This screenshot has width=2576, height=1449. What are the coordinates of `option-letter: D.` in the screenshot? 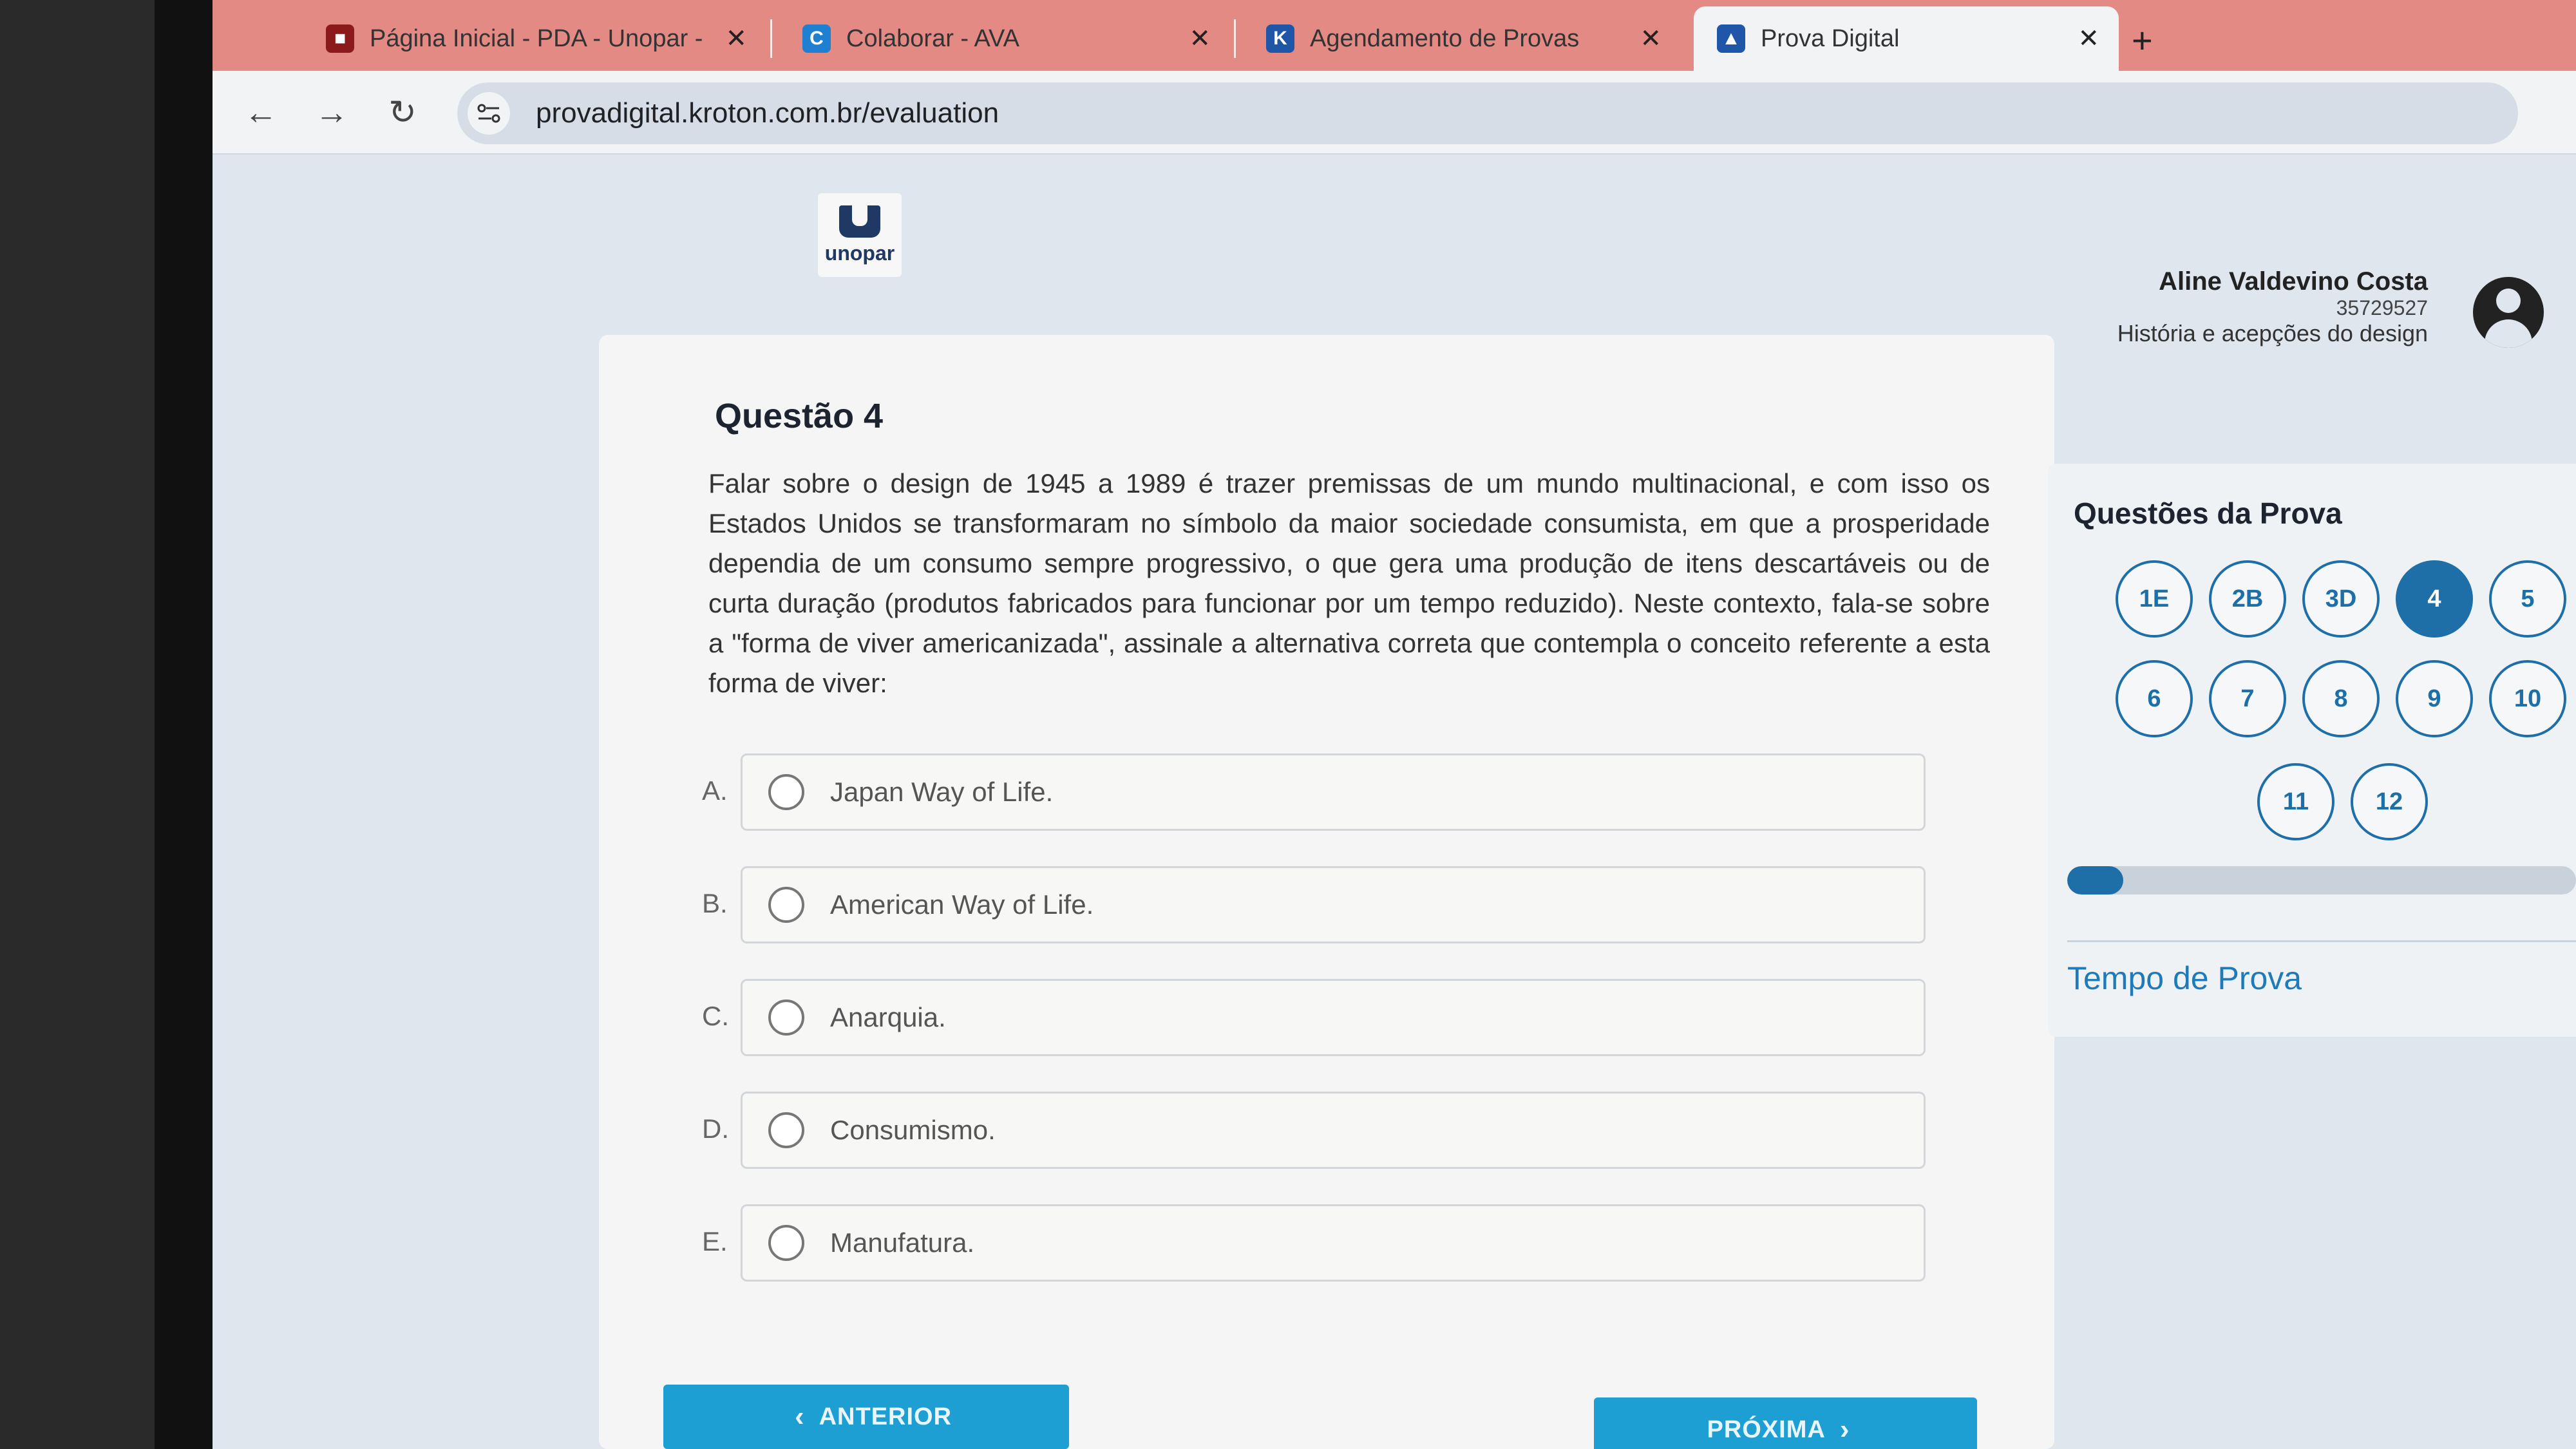 It's located at (716, 1128).